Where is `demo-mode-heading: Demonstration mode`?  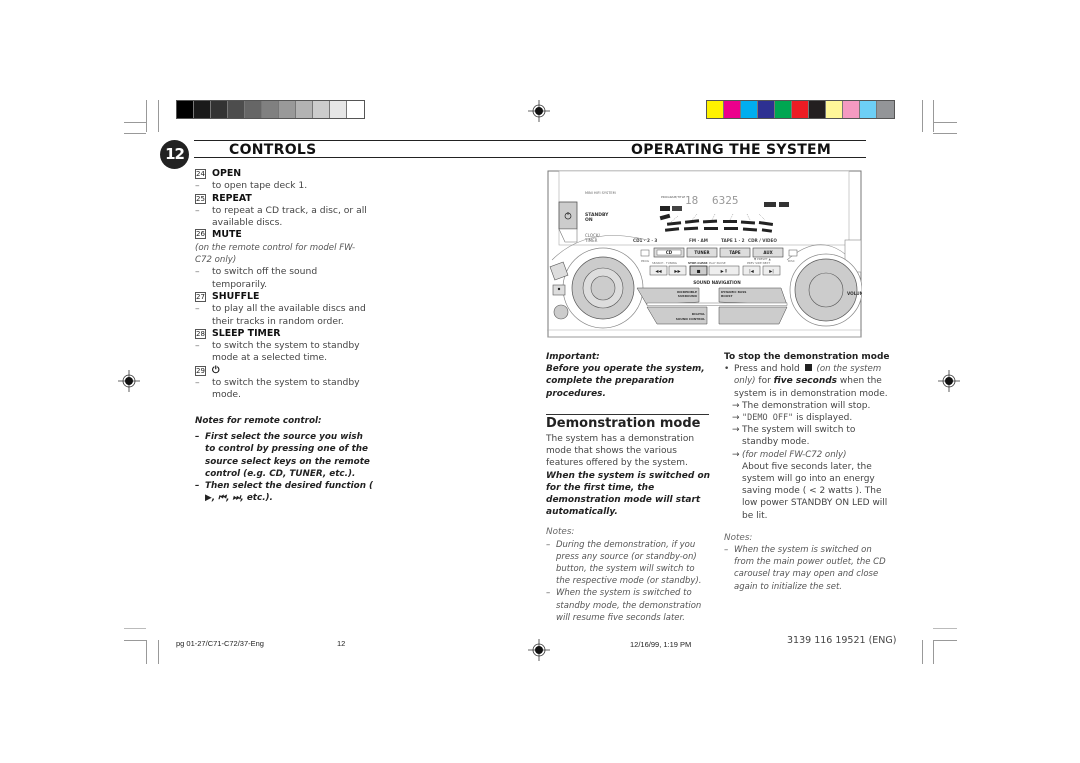
demo-mode-heading: Demonstration mode is located at coordinates (623, 423).